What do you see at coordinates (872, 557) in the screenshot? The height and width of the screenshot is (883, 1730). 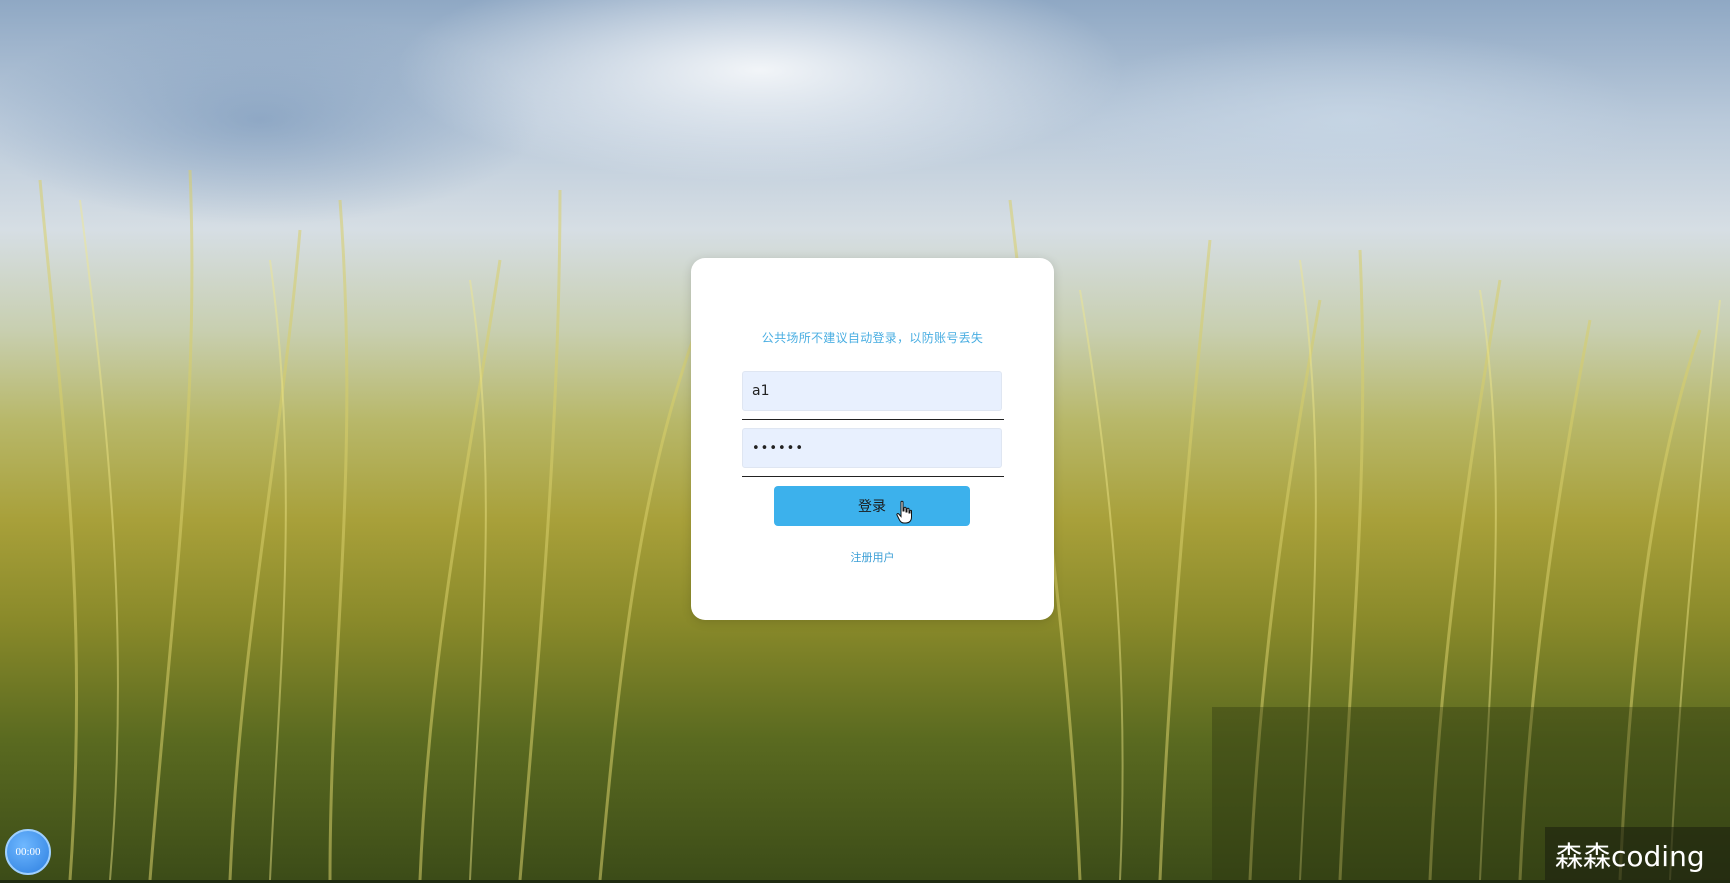 I see `register-link: 注册用户` at bounding box center [872, 557].